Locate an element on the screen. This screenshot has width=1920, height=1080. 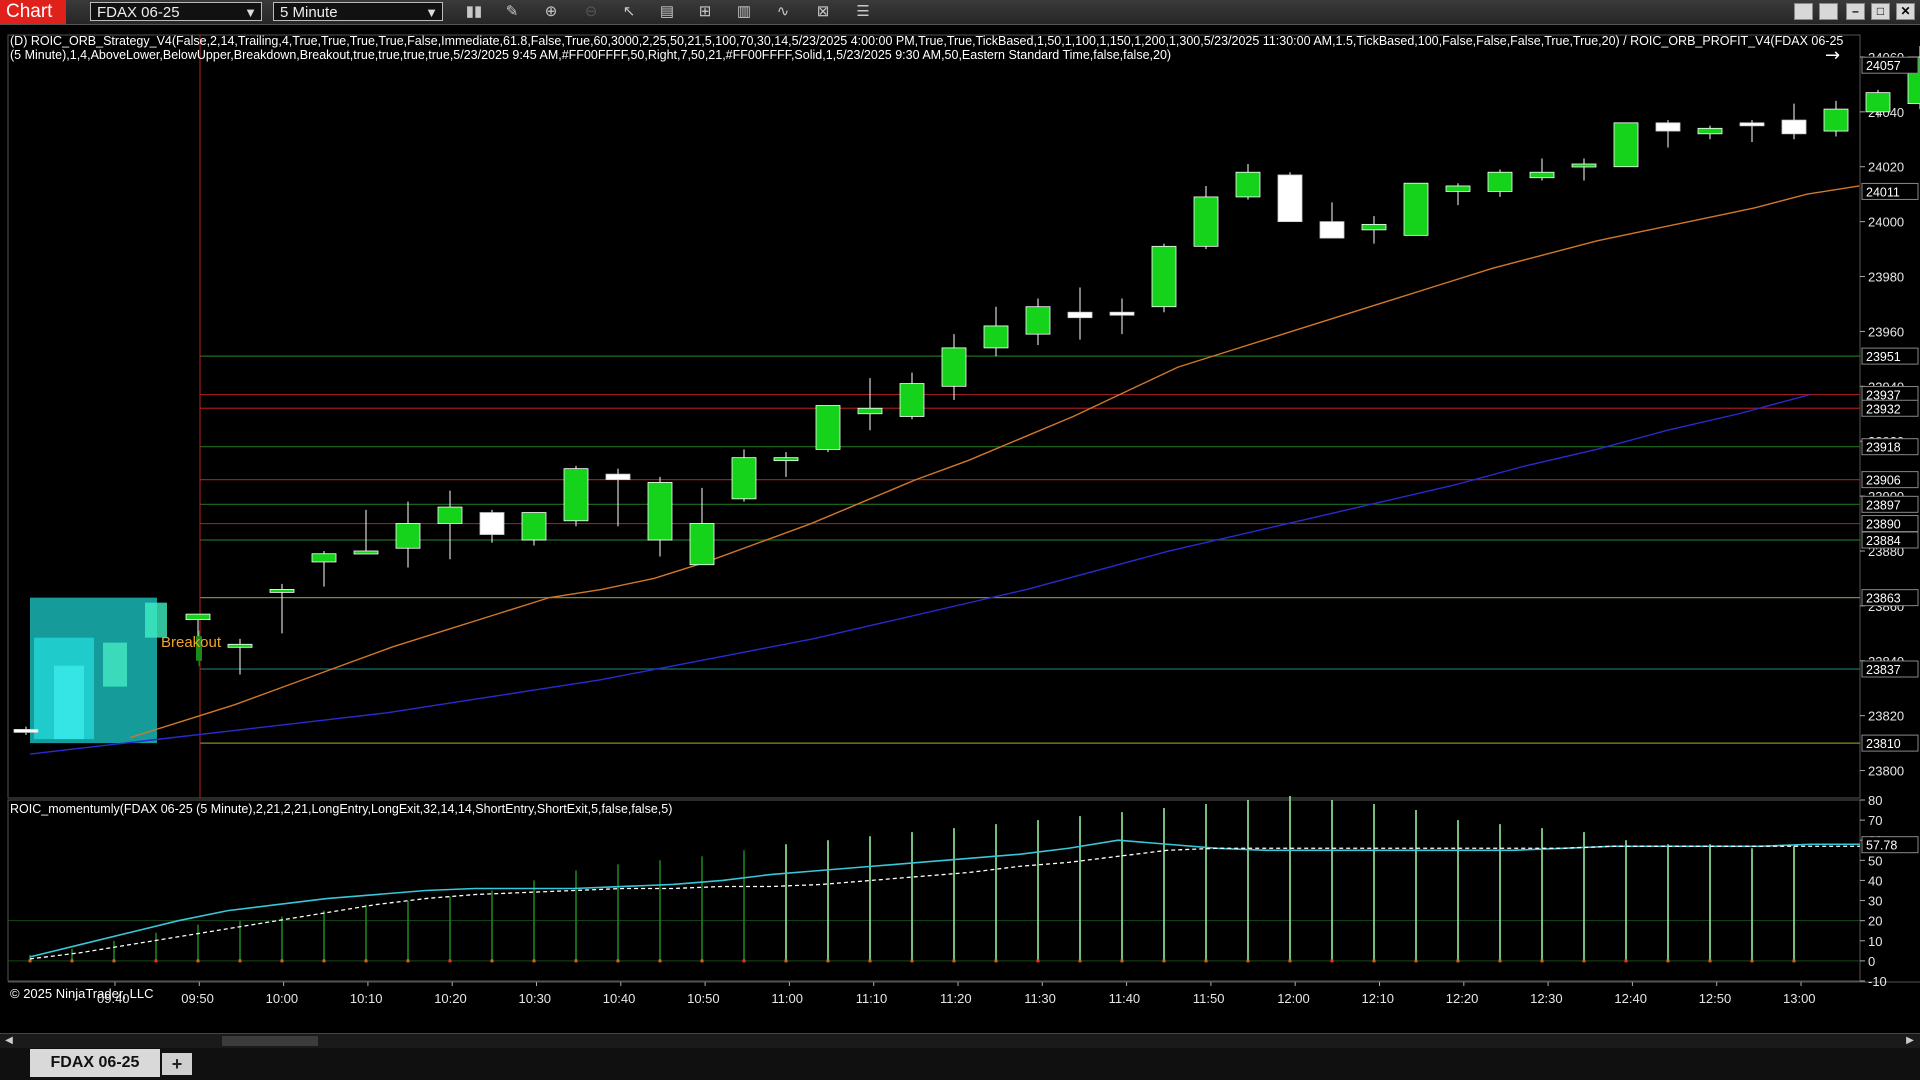
add-tab-button: + is located at coordinates (177, 1064).